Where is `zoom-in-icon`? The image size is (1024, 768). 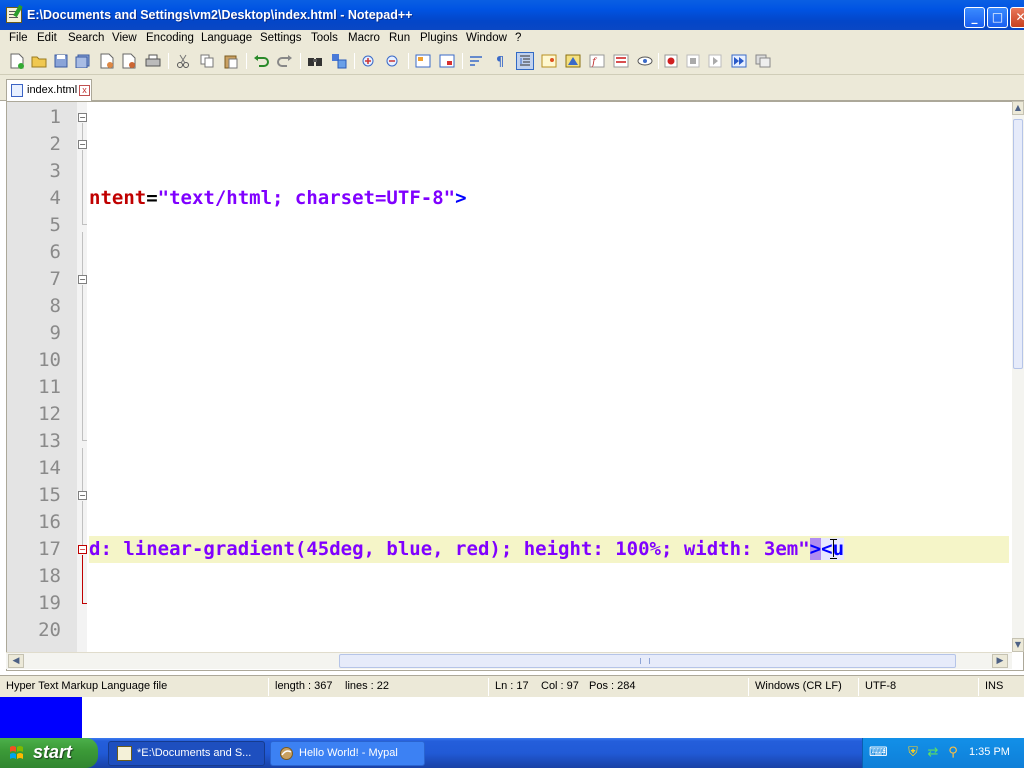 zoom-in-icon is located at coordinates (369, 61).